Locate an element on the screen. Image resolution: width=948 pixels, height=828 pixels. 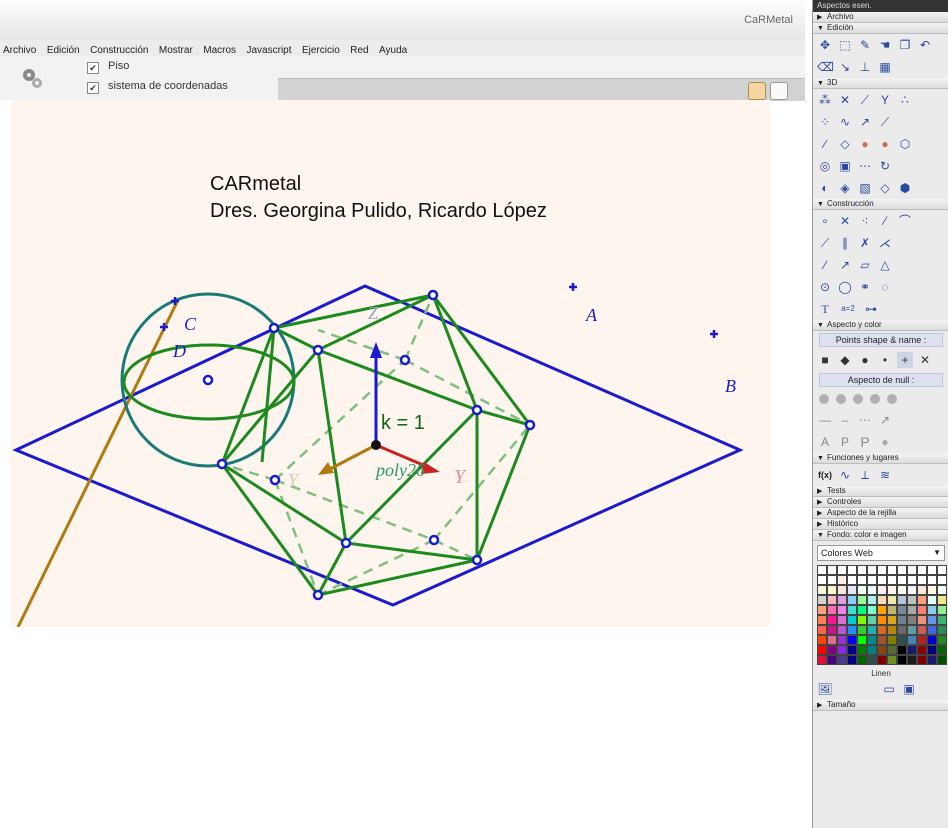
section-controles: ▶ Controles is located at coordinates (880, 502).